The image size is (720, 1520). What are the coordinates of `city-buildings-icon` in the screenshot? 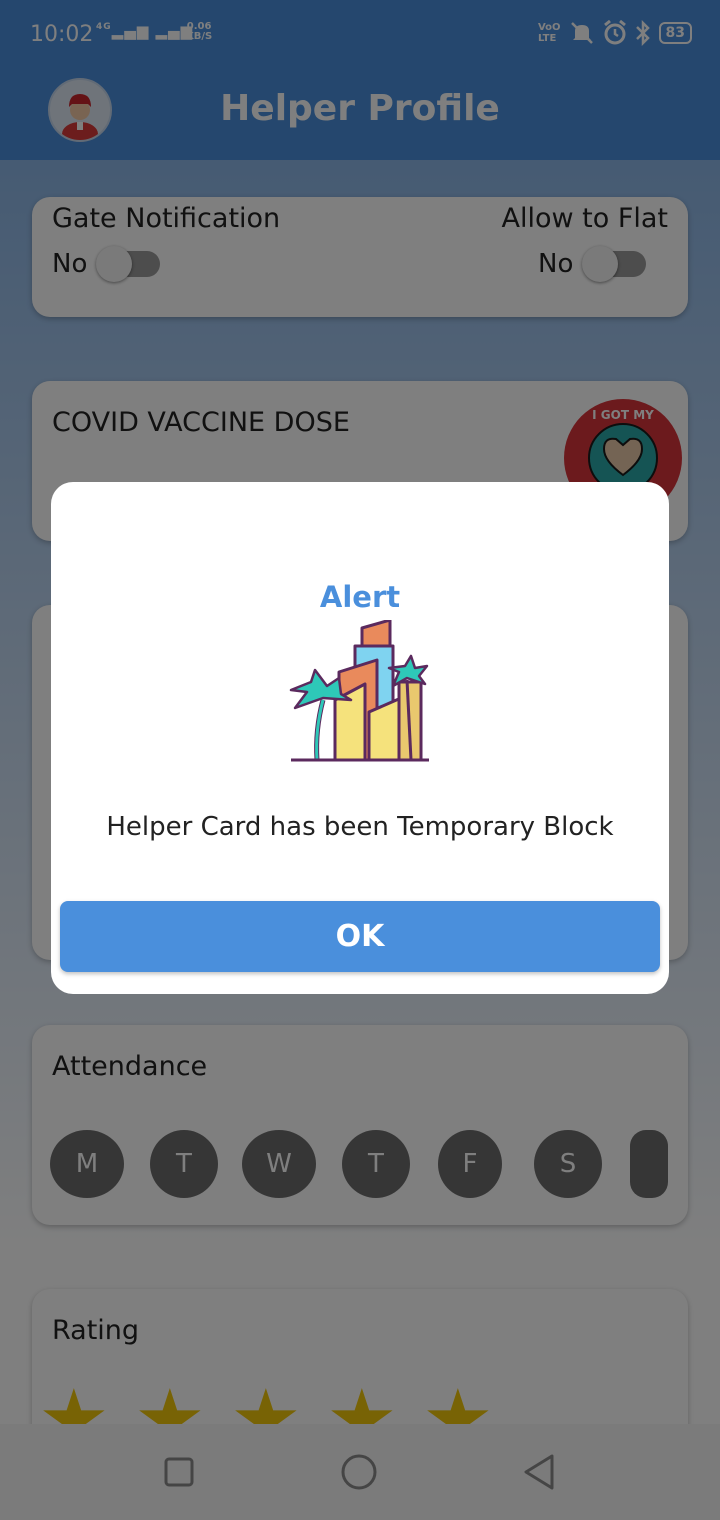 It's located at (359, 691).